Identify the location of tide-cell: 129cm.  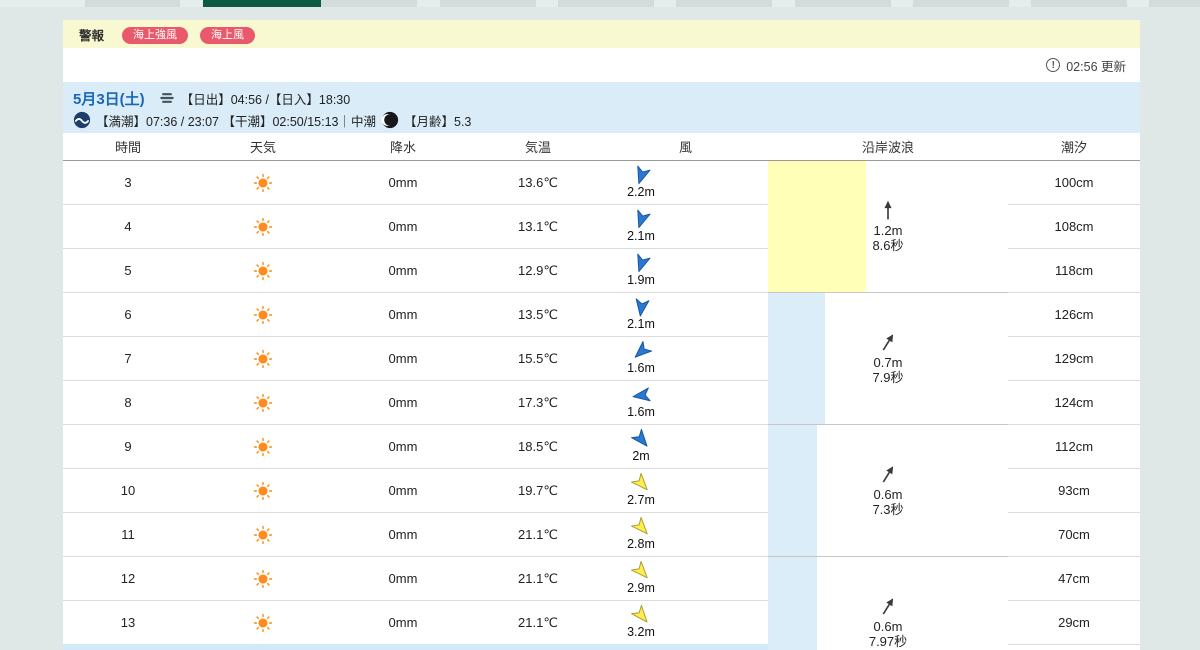
(1074, 359).